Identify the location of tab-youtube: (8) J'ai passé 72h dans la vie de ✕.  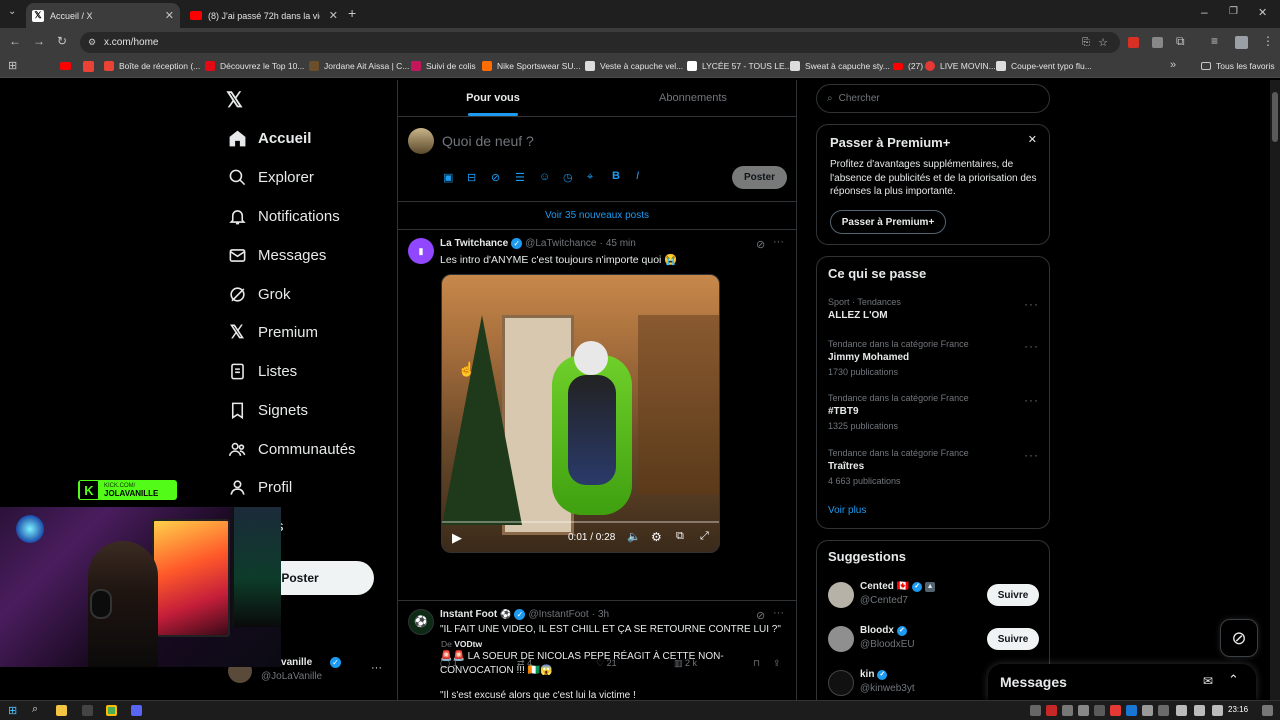
(264, 15).